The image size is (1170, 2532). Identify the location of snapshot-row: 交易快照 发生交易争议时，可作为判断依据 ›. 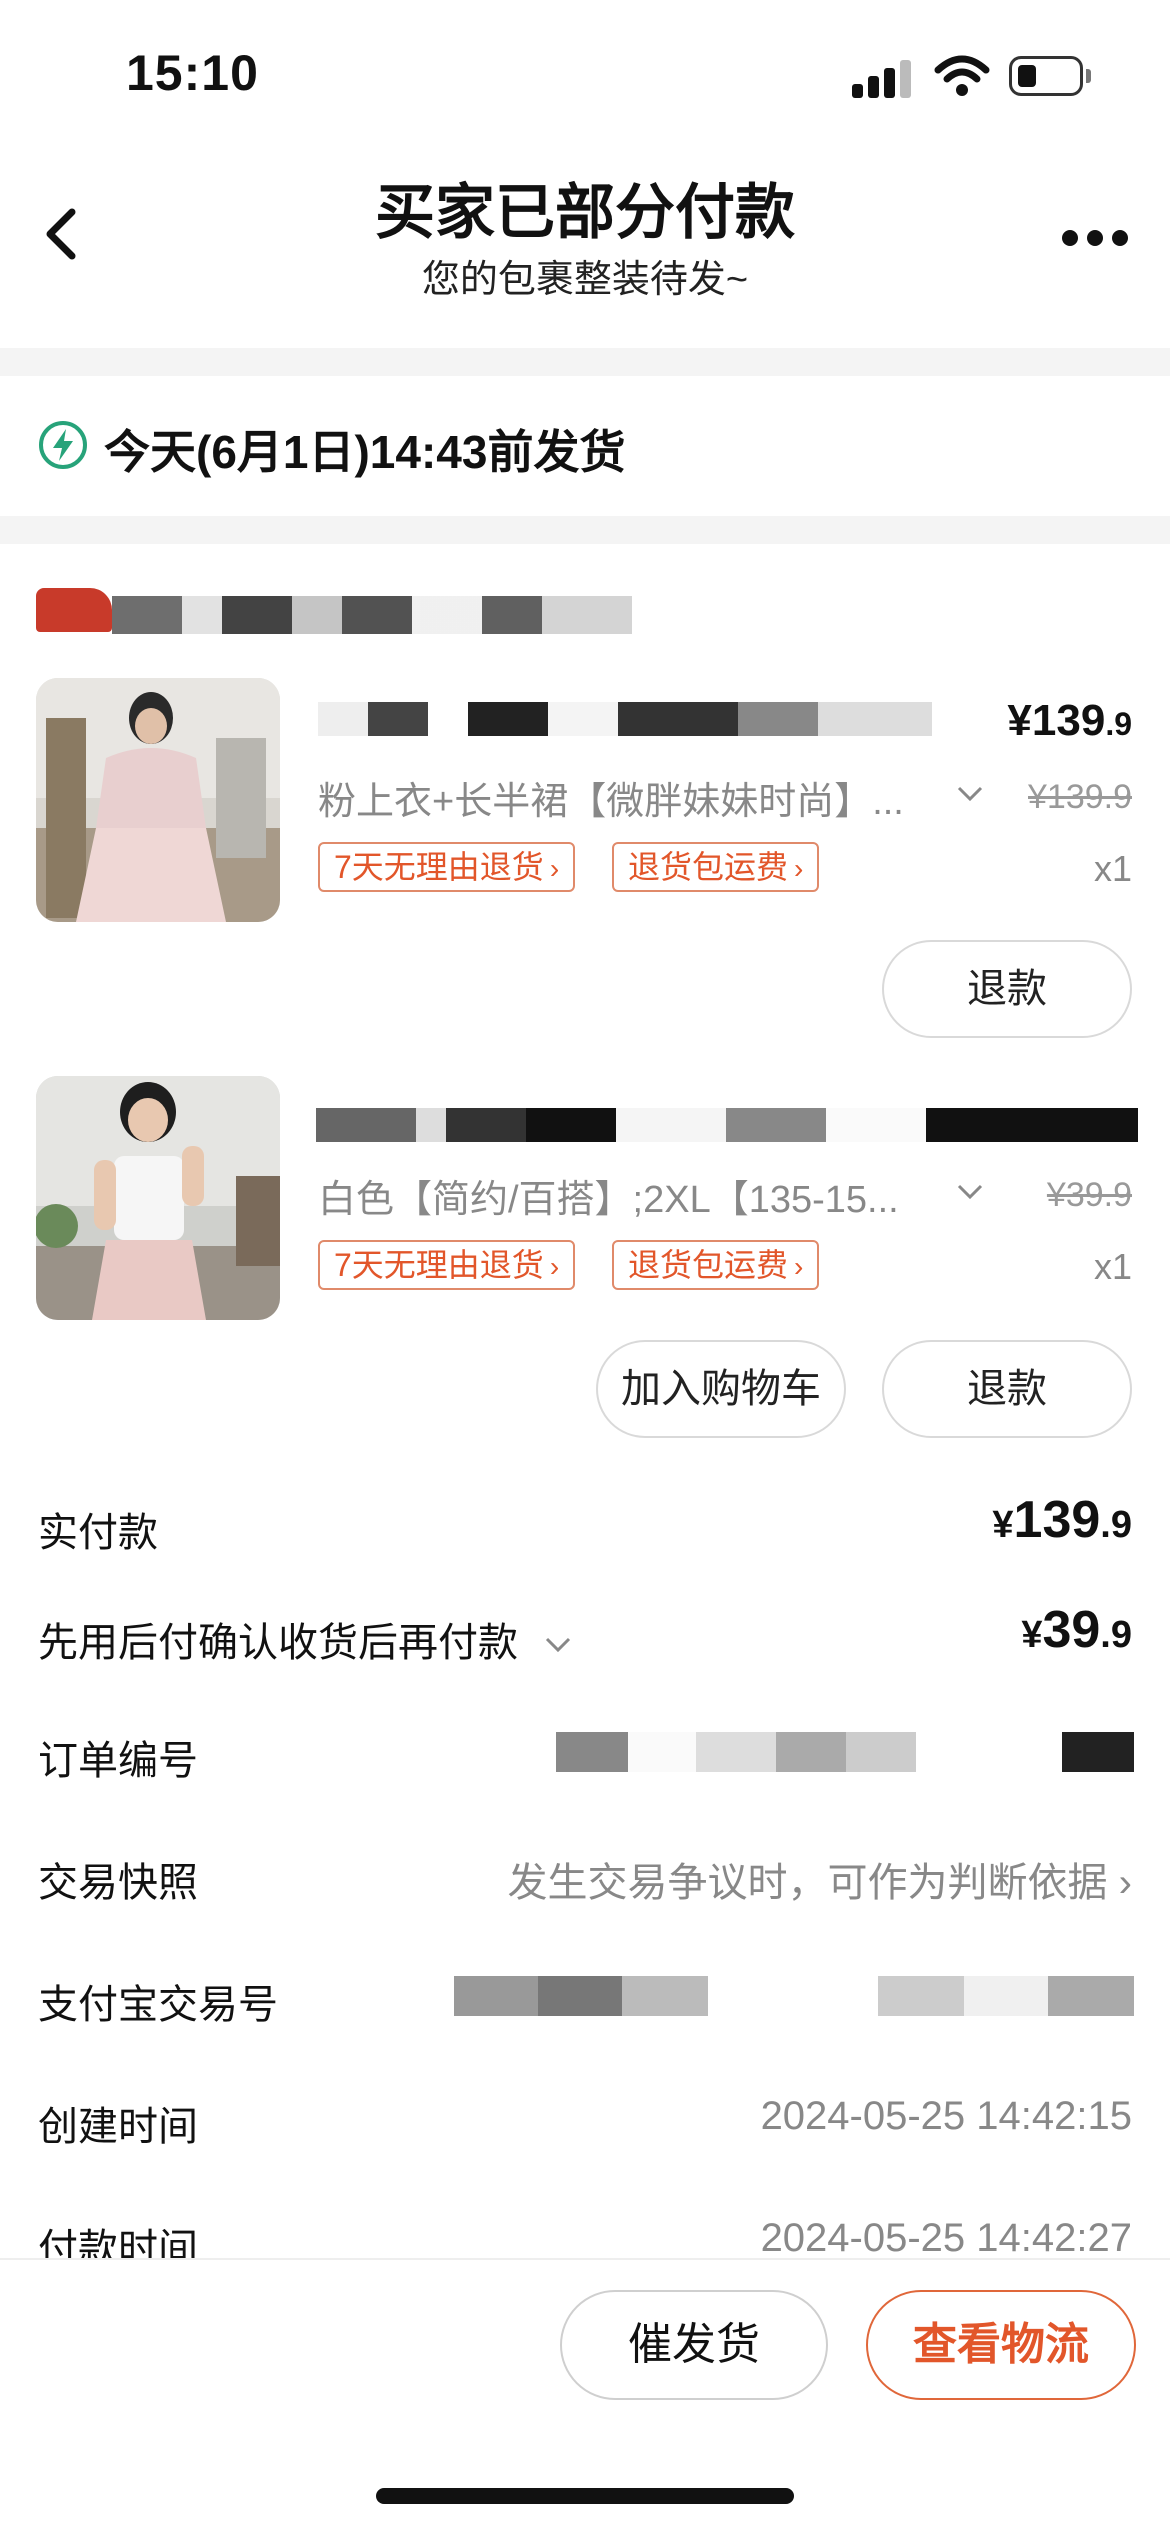
(585, 1875).